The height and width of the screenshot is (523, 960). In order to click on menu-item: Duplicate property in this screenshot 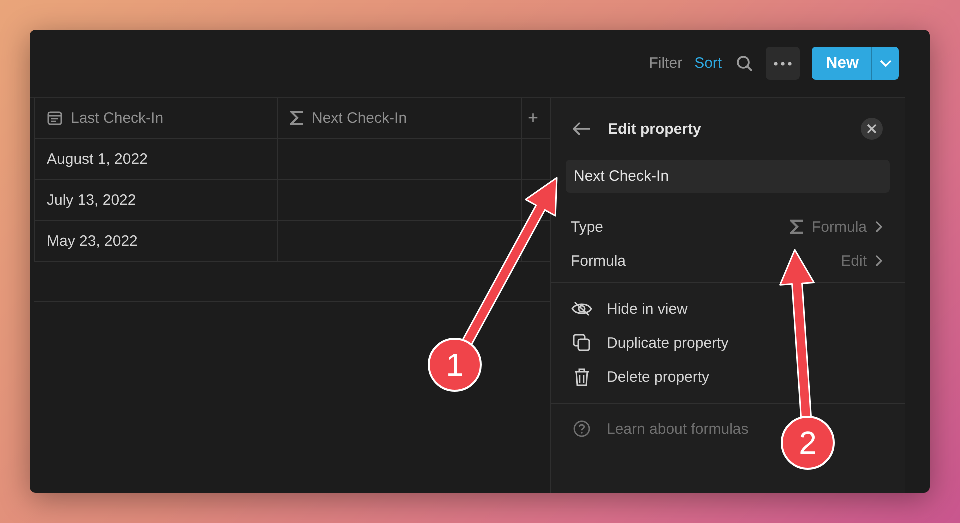, I will do `click(728, 343)`.